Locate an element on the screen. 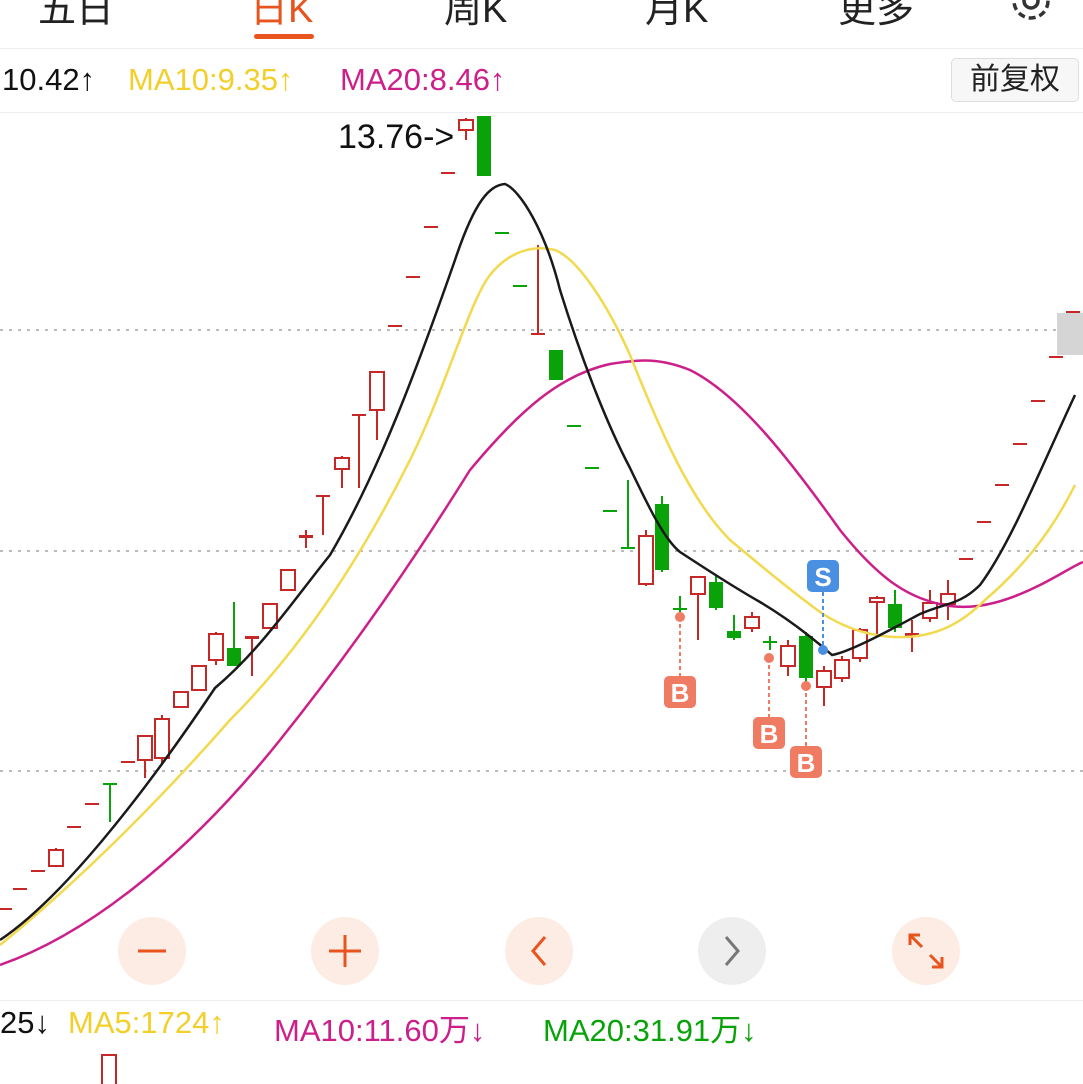 The width and height of the screenshot is (1083, 1084). zoom-in-button is located at coordinates (345, 951).